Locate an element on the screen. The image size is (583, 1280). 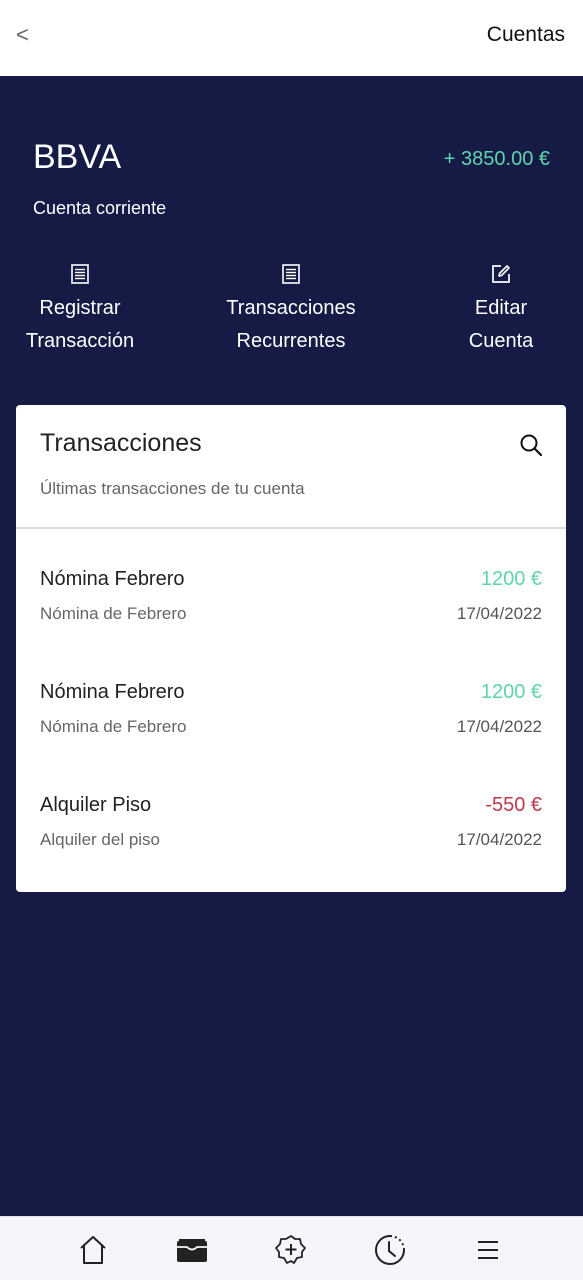
edit-icon is located at coordinates (501, 274).